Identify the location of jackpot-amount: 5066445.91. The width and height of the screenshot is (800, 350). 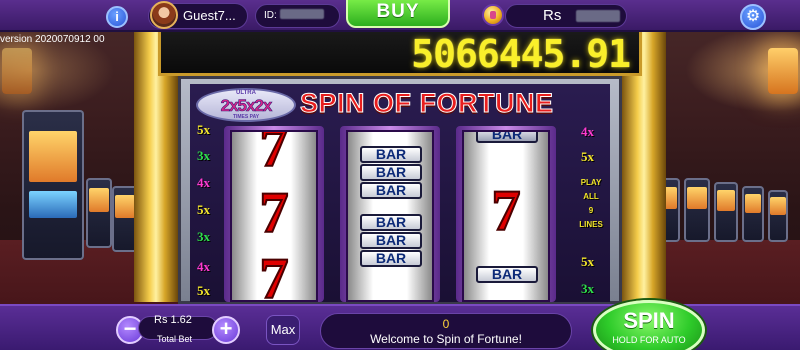
(521, 54).